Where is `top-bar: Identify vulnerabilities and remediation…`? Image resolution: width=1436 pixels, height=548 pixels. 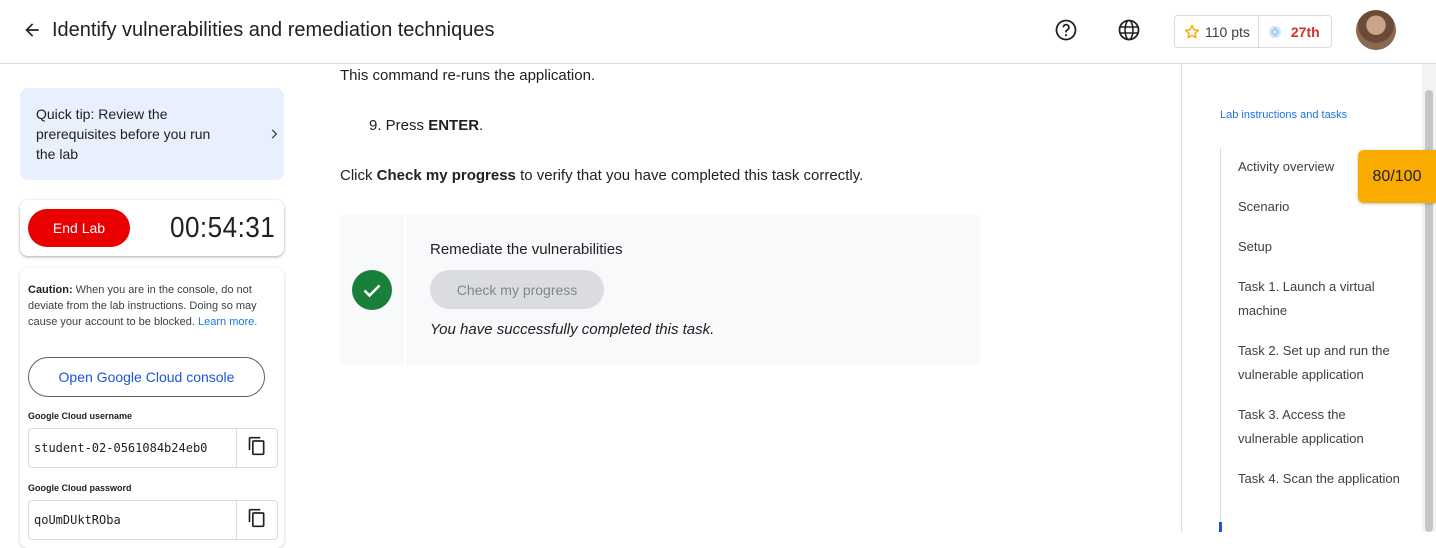
top-bar: Identify vulnerabilities and remediation… is located at coordinates (718, 32).